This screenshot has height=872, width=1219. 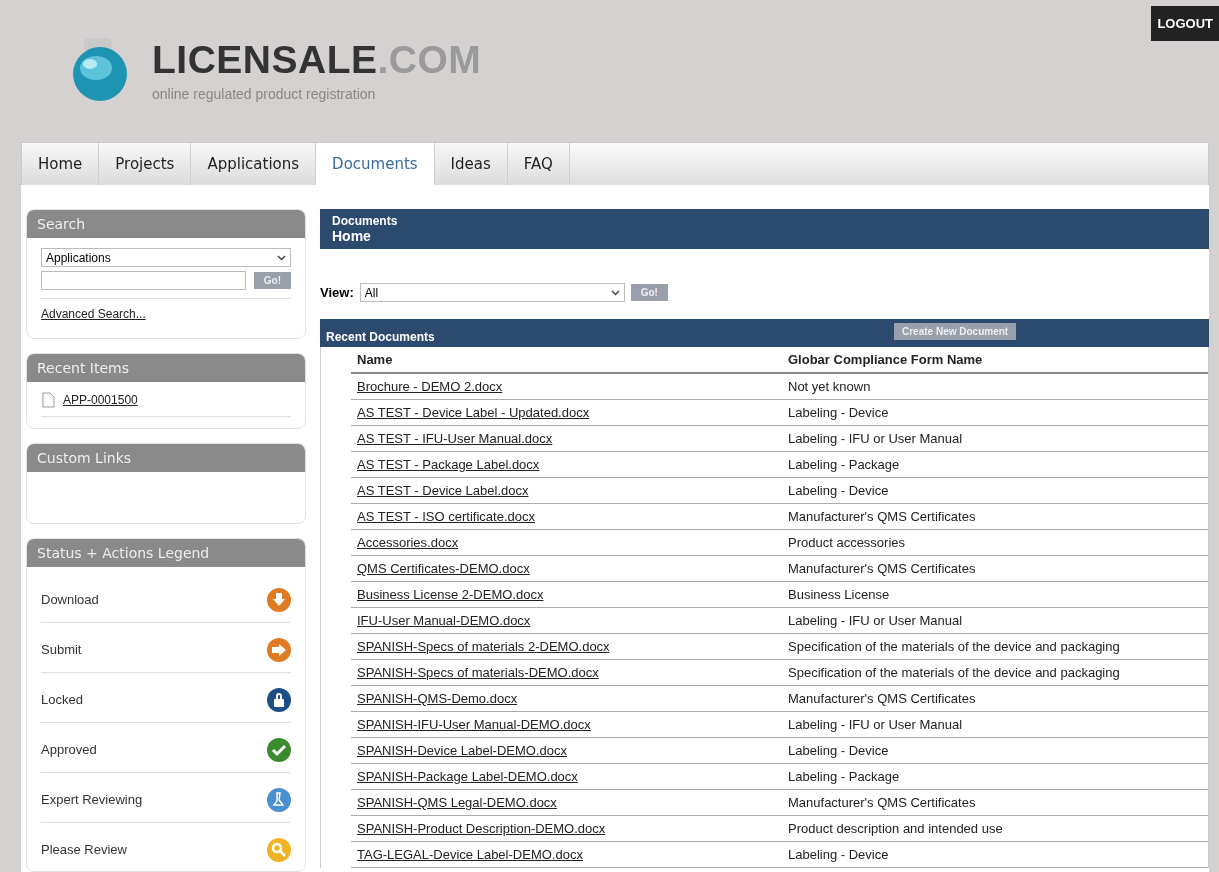 I want to click on panel-title: Search, so click(x=166, y=224).